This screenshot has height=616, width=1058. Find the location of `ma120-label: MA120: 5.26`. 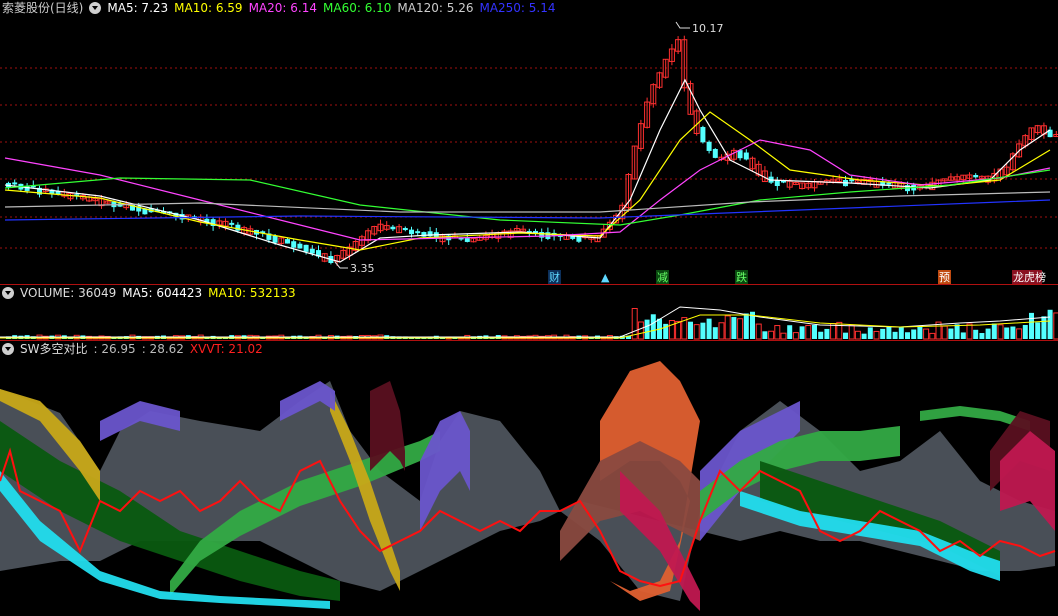

ma120-label: MA120: 5.26 is located at coordinates (435, 8).